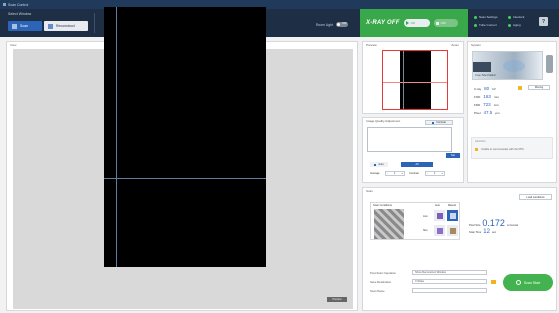 This screenshot has height=313, width=559. I want to click on room-light-toggle: OFF, so click(341, 24).